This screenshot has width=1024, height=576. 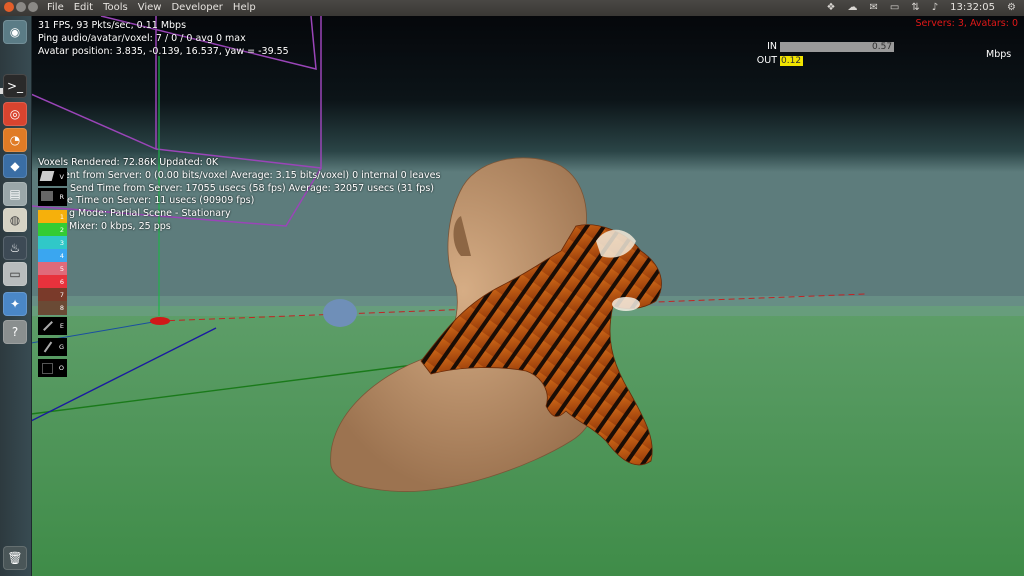 I want to click on help-icon: ?, so click(x=15, y=332).